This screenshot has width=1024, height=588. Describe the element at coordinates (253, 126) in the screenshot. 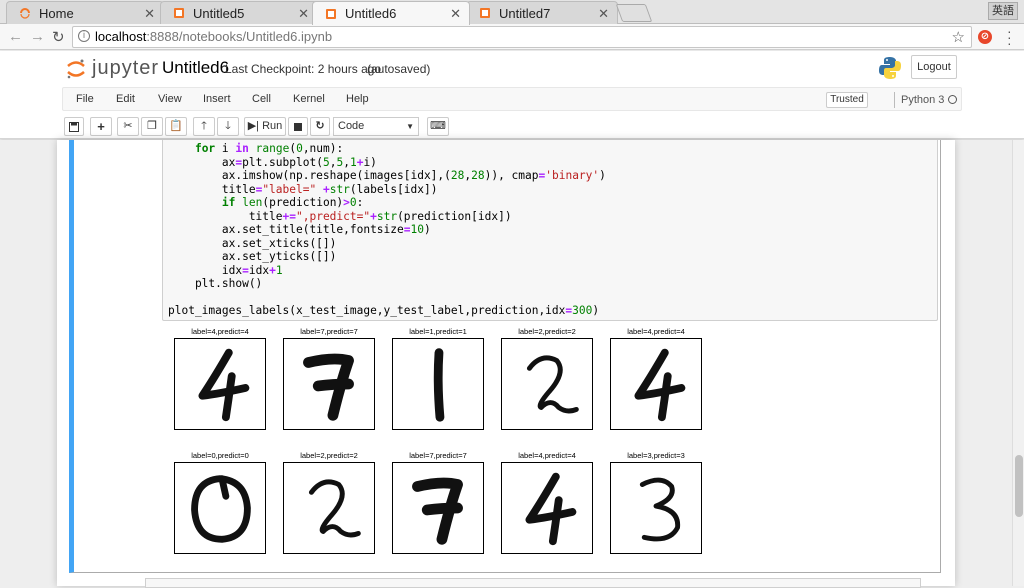

I see `step-forward-icon: ▶|` at that location.